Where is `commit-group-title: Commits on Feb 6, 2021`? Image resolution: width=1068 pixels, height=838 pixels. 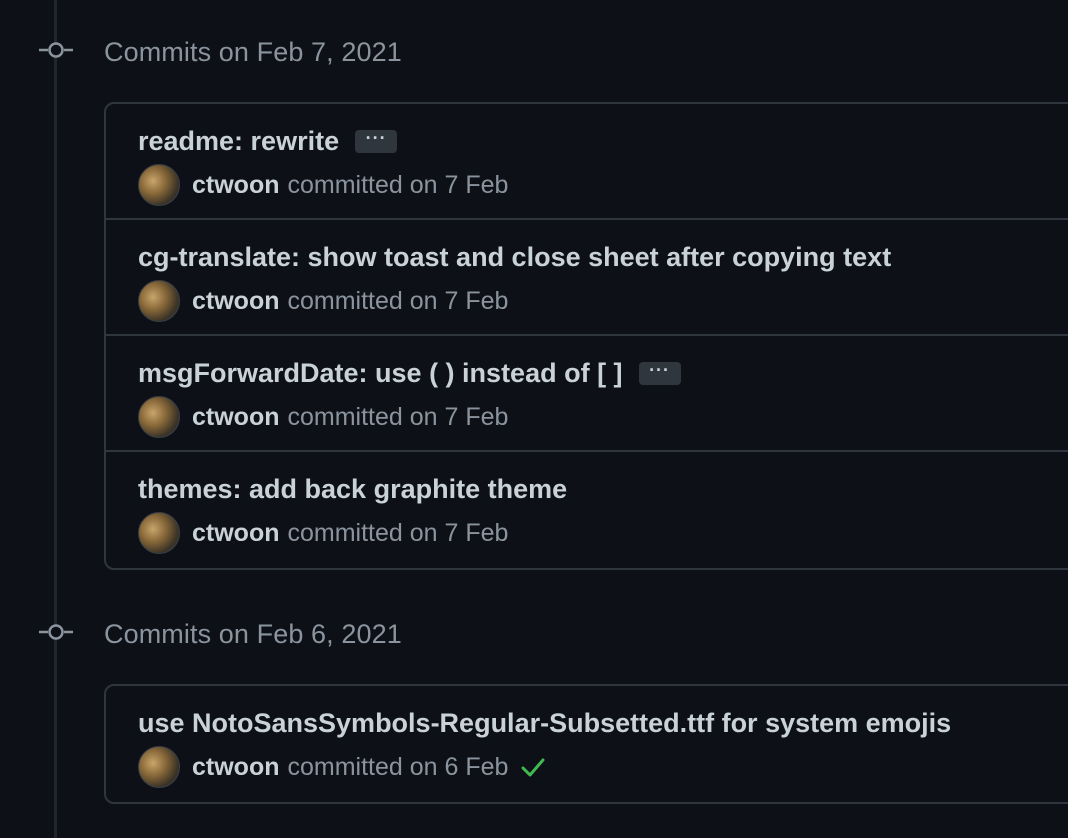 commit-group-title: Commits on Feb 6, 2021 is located at coordinates (253, 634).